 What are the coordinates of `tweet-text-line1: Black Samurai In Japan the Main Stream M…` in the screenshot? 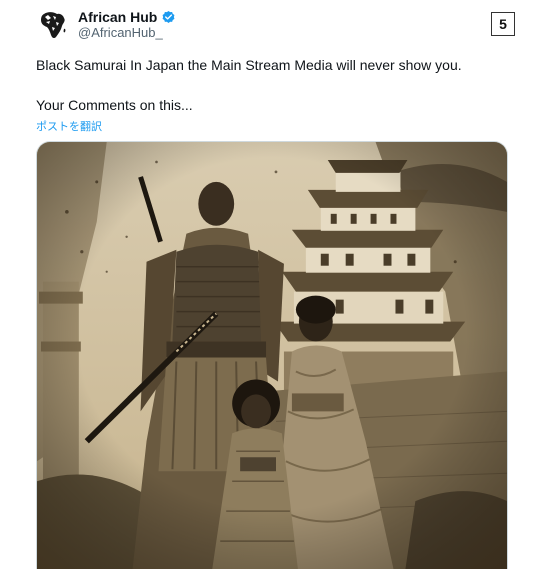 It's located at (249, 65).